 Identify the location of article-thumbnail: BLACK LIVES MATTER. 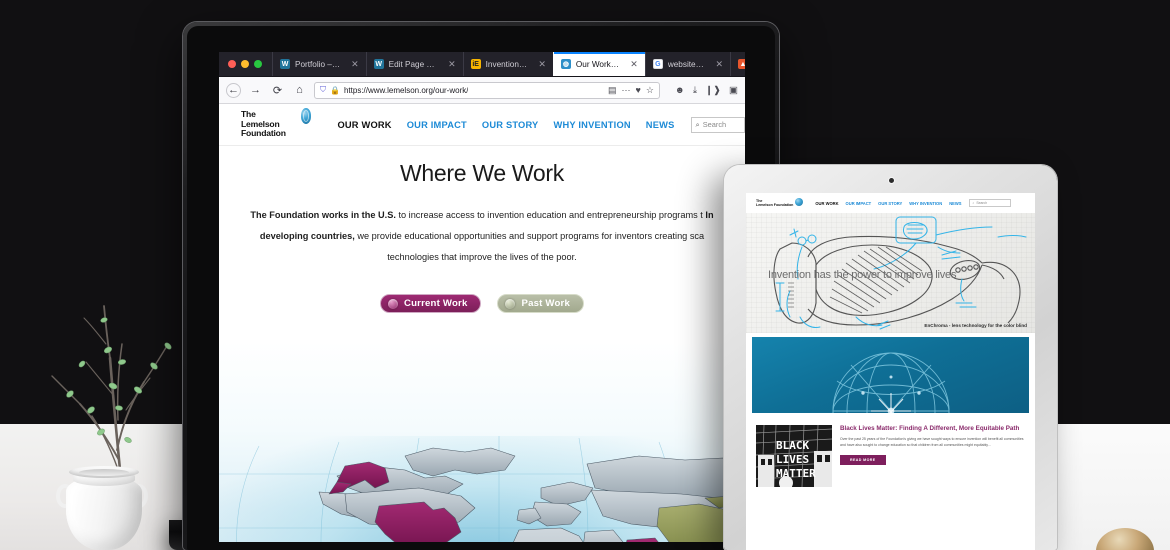
(794, 456).